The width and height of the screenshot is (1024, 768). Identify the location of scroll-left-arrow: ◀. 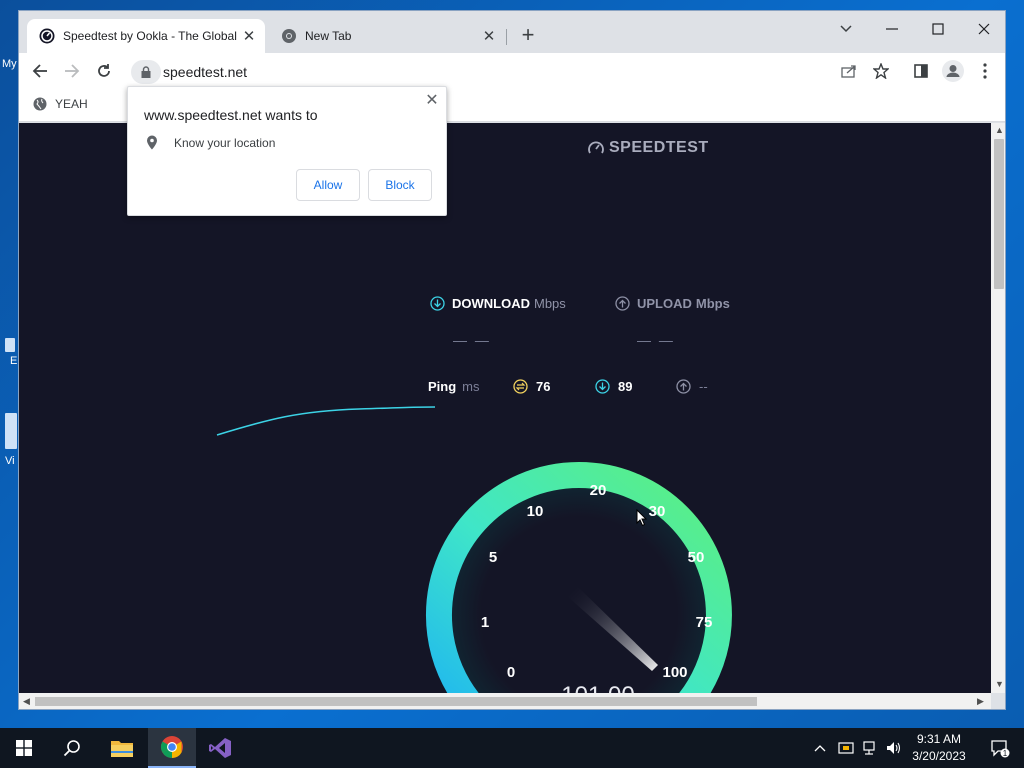
(26, 701).